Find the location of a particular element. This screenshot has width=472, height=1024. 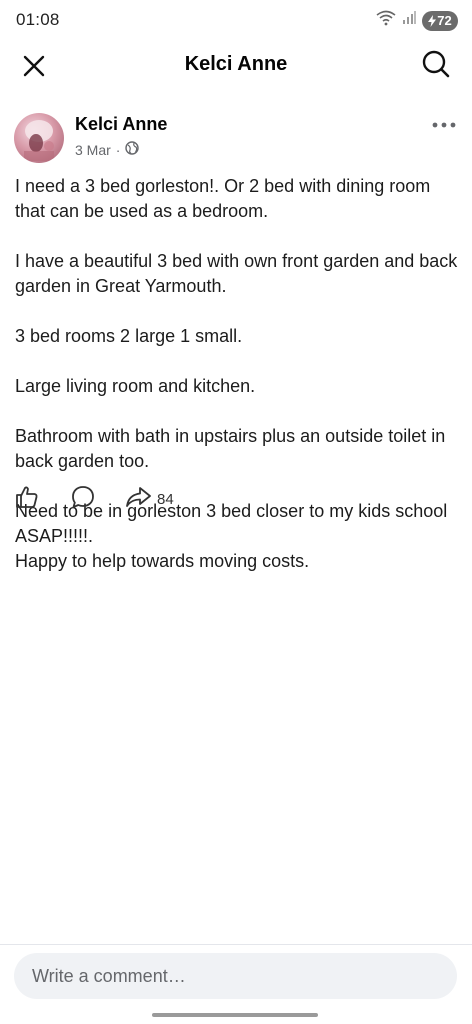

comment-button is located at coordinates (83, 499).